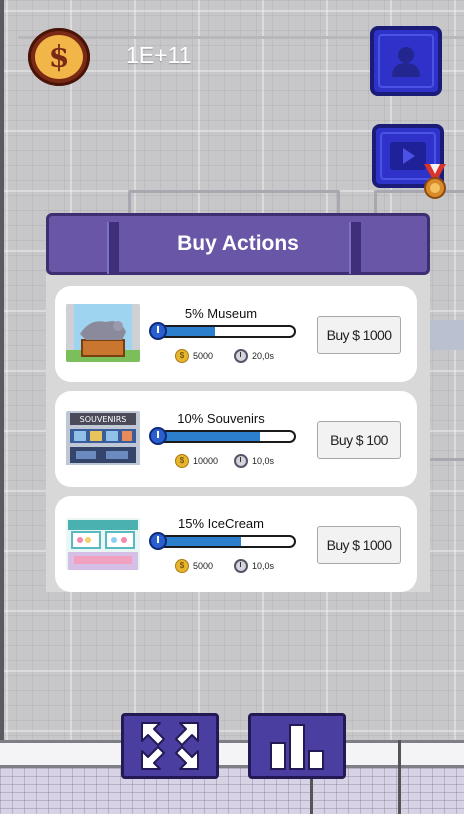 The height and width of the screenshot is (814, 464). I want to click on floor-divider-right, so click(399, 777).